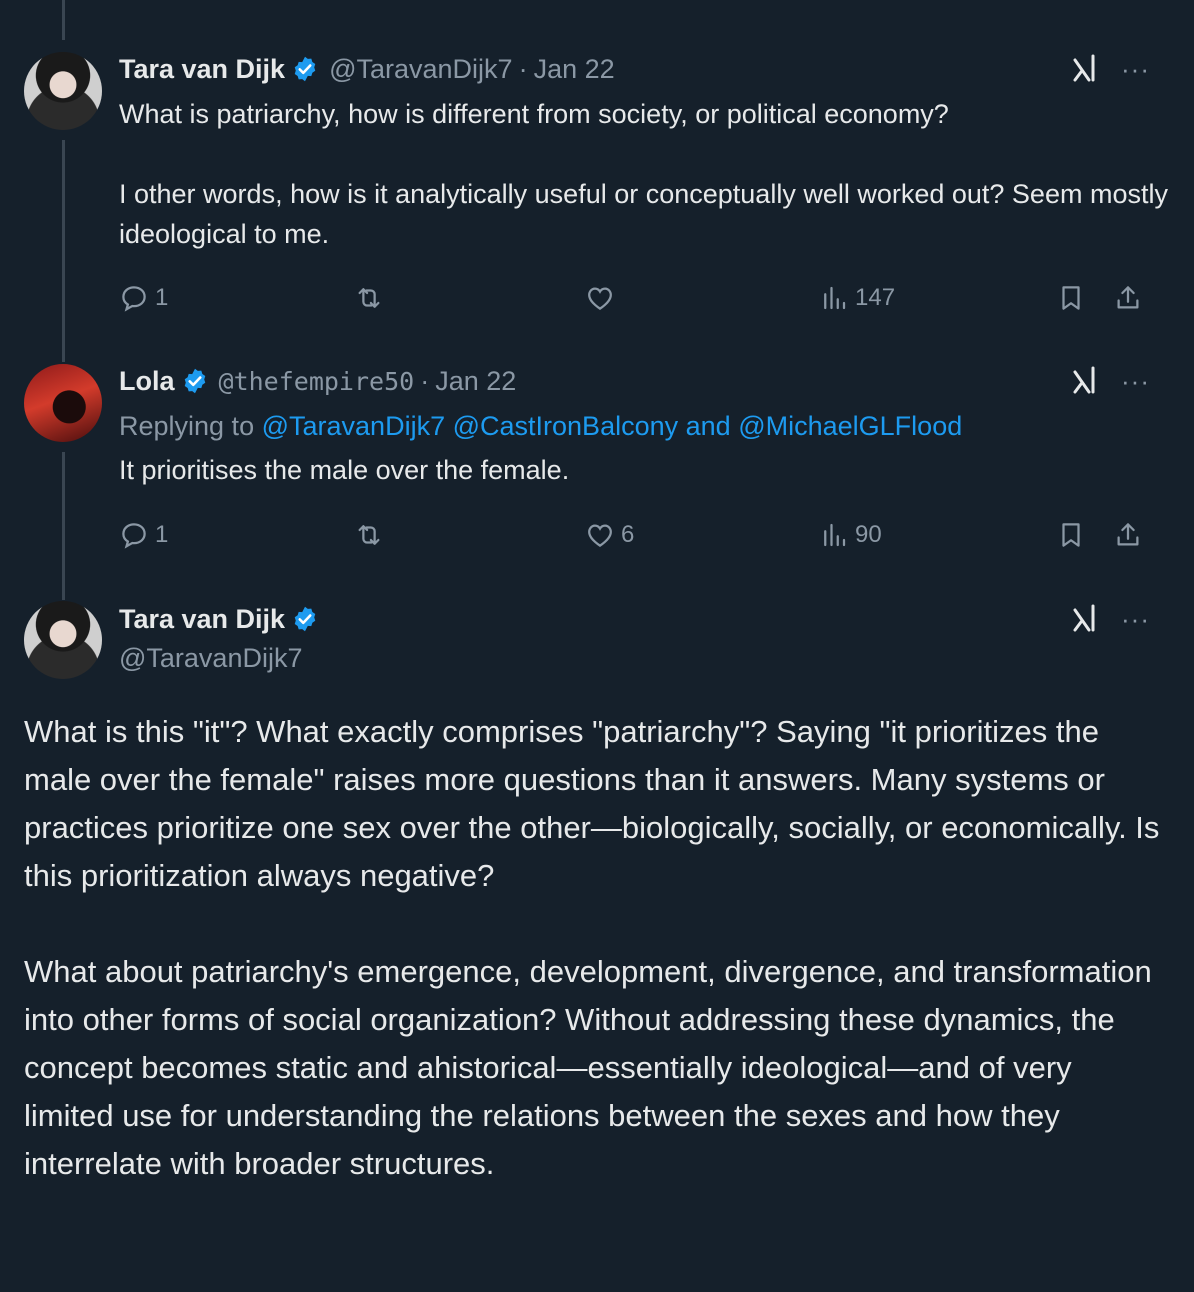 This screenshot has width=1194, height=1292. Describe the element at coordinates (875, 297) in the screenshot. I see `tweet1-view-count: 147` at that location.